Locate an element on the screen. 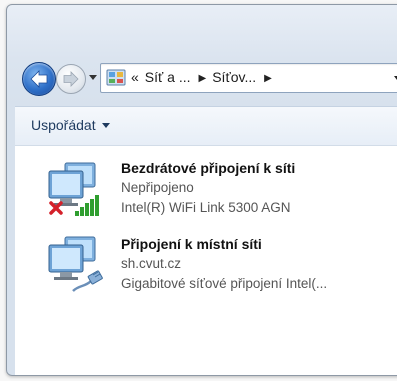 The height and width of the screenshot is (381, 397). back-arrow-icon is located at coordinates (39, 79).